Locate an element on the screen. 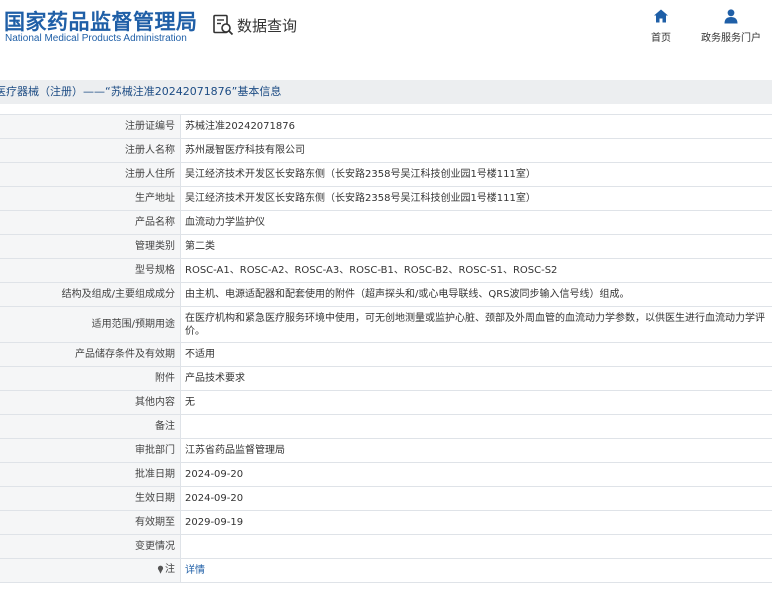 Image resolution: width=772 pixels, height=600 pixels. table-row: 注册人名称 苏州晟智医疗科技有限公司 is located at coordinates (386, 150).